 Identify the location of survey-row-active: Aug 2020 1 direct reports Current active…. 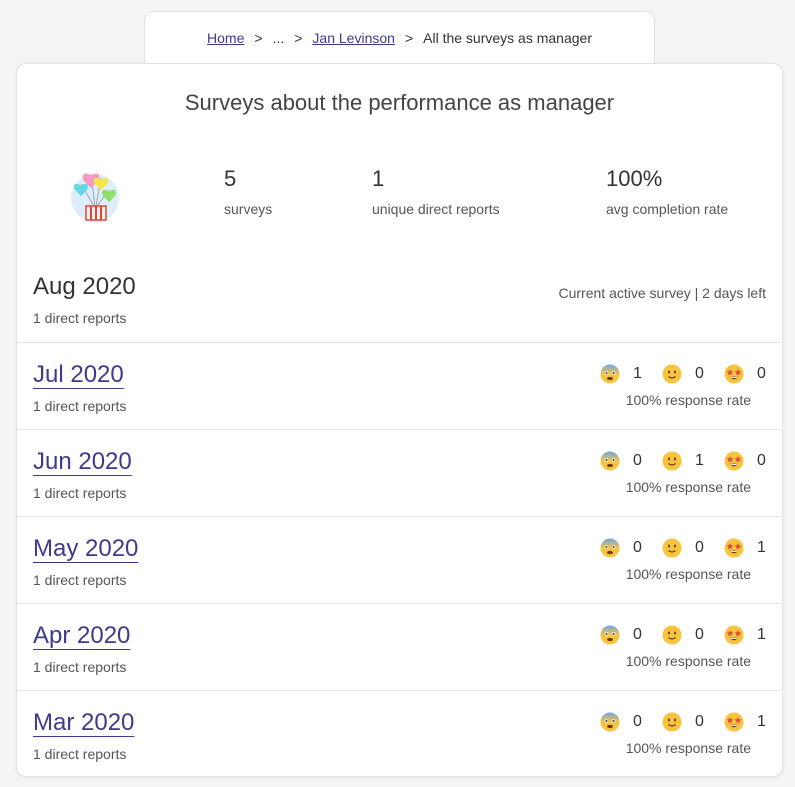
(399, 298).